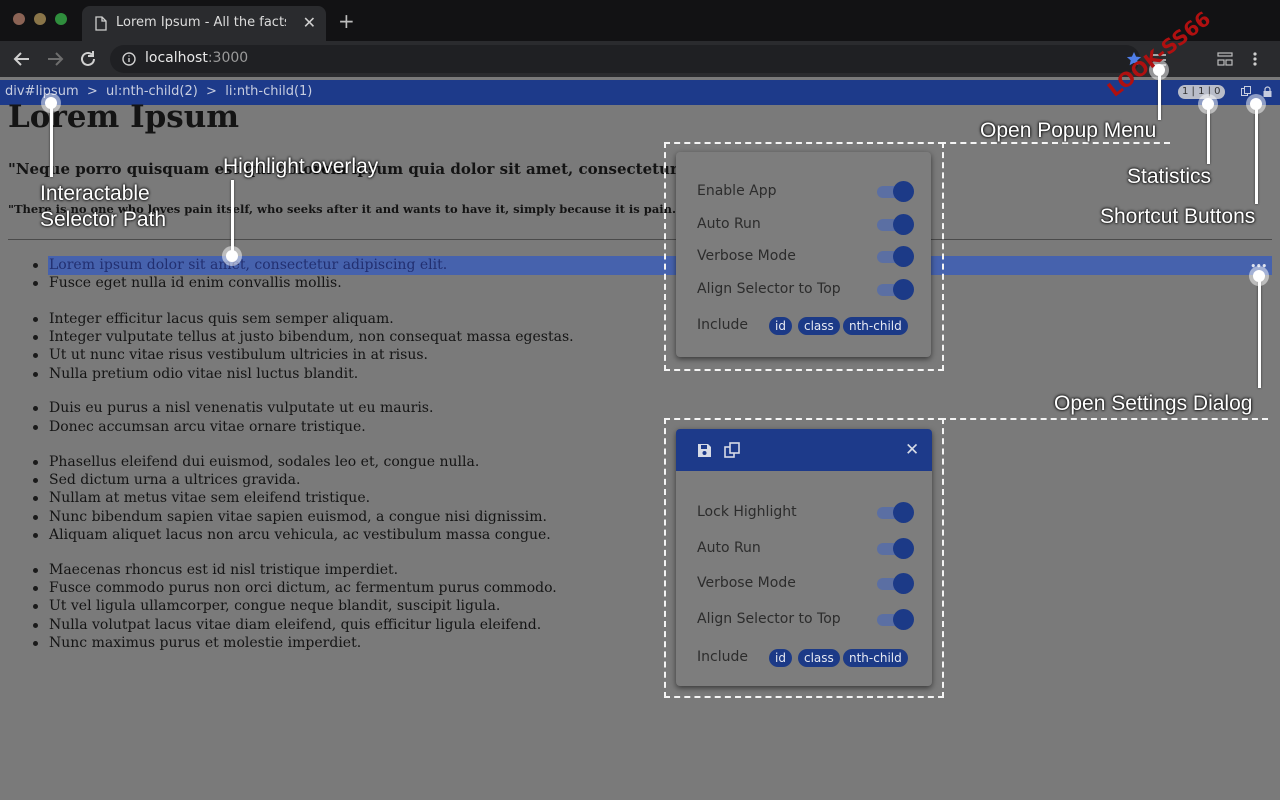  What do you see at coordinates (95, 193) in the screenshot?
I see `selector-path-callout: Interactable` at bounding box center [95, 193].